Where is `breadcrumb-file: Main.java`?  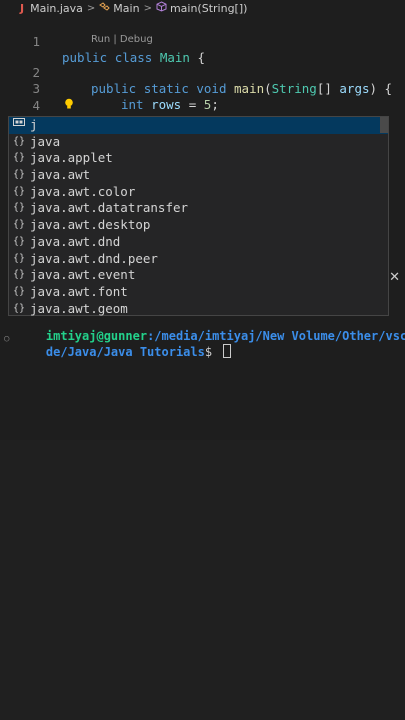
breadcrumb-file: Main.java is located at coordinates (56, 8).